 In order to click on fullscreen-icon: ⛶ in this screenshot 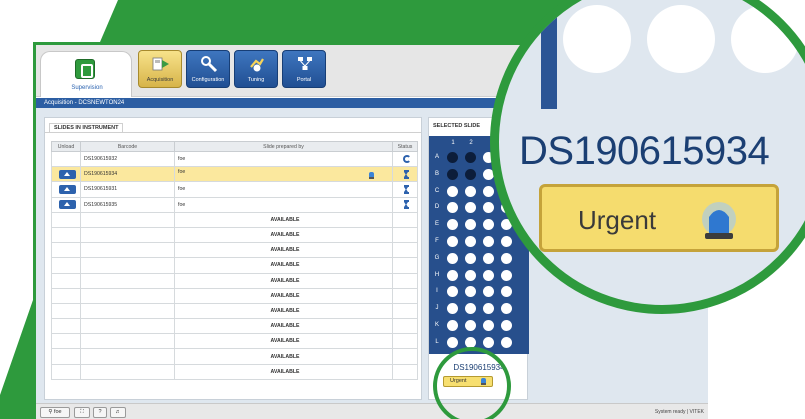, I will do `click(82, 412)`.